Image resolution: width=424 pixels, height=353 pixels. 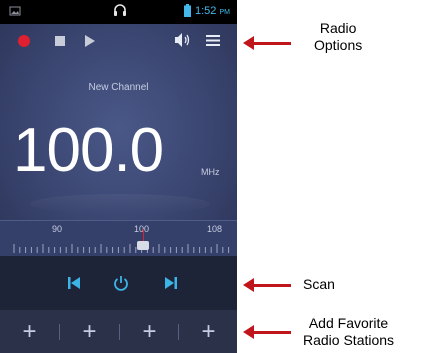 I want to click on callout-line: Radio, so click(x=338, y=28).